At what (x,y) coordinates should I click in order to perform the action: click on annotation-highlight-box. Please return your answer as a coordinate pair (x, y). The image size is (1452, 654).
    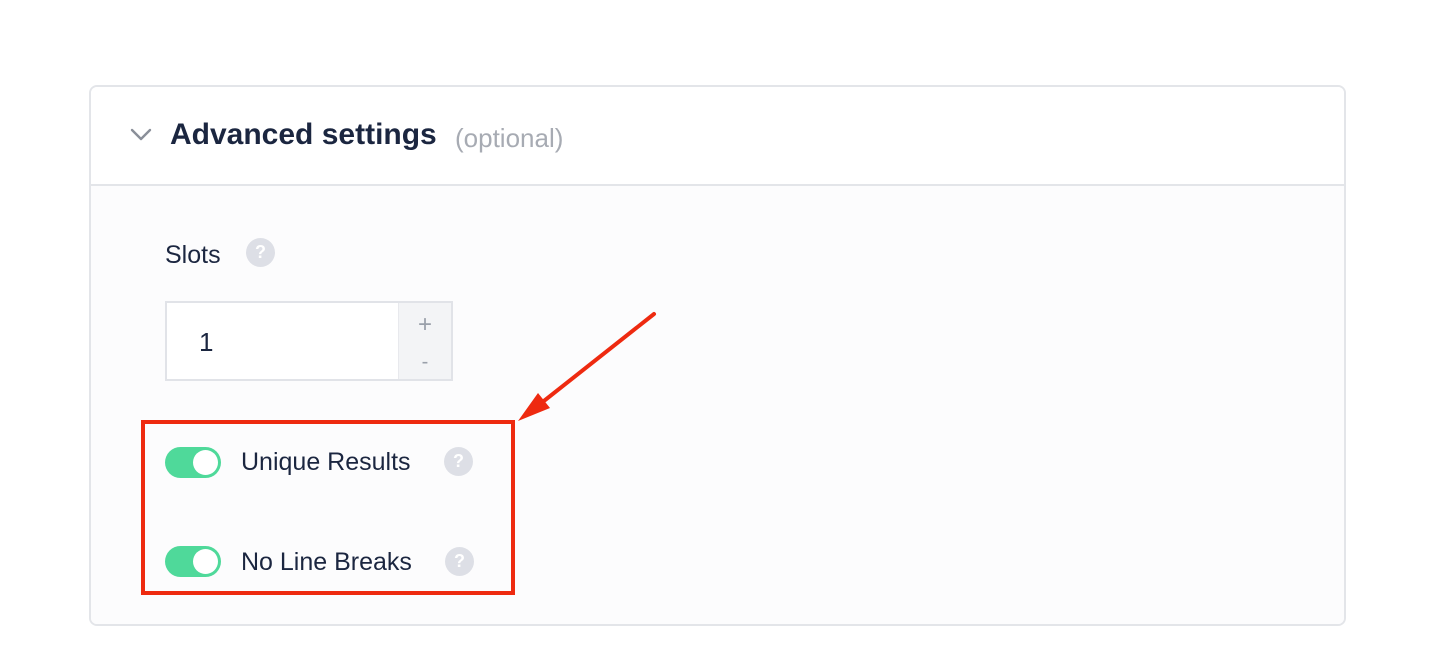
    Looking at the image, I should click on (328, 507).